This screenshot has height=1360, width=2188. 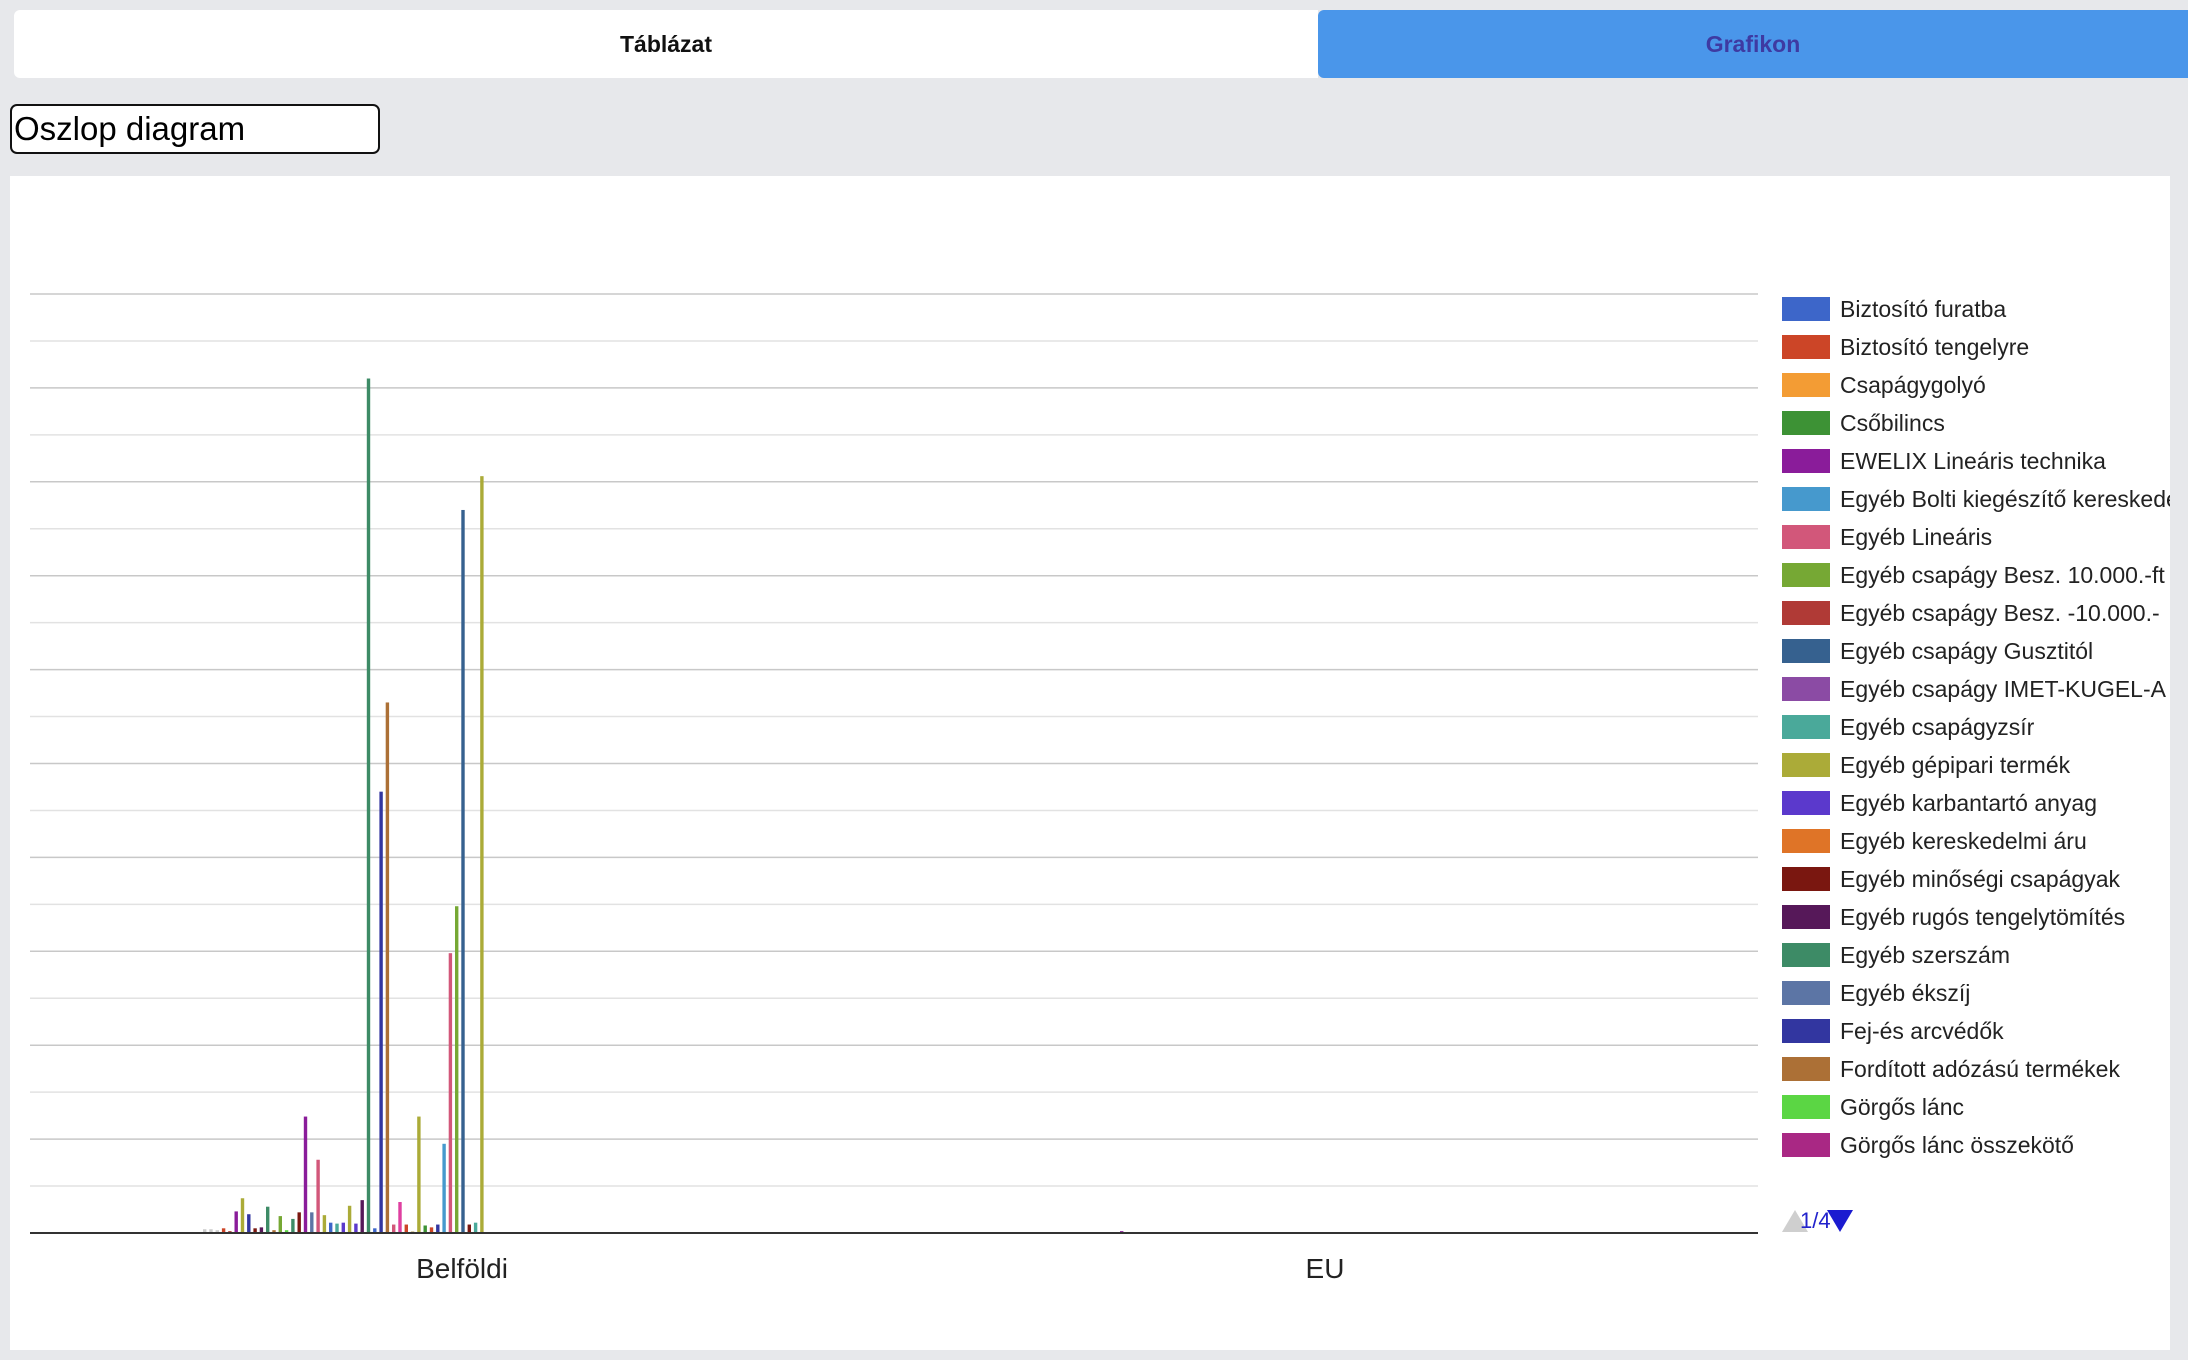 What do you see at coordinates (1922, 1030) in the screenshot?
I see `legend-label: Fej-és arcvédők` at bounding box center [1922, 1030].